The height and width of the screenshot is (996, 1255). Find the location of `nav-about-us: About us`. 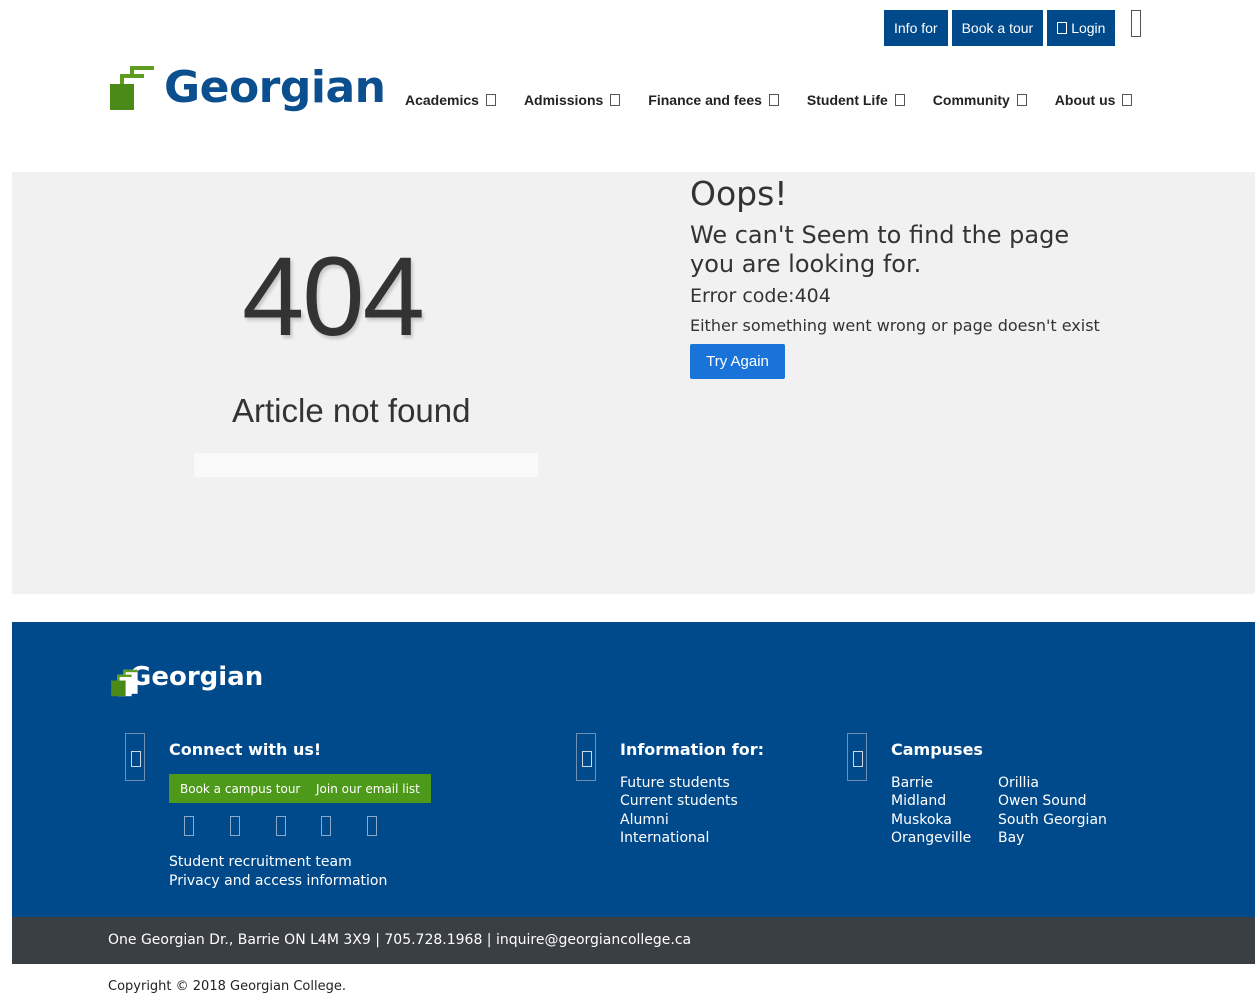

nav-about-us: About us is located at coordinates (1094, 100).